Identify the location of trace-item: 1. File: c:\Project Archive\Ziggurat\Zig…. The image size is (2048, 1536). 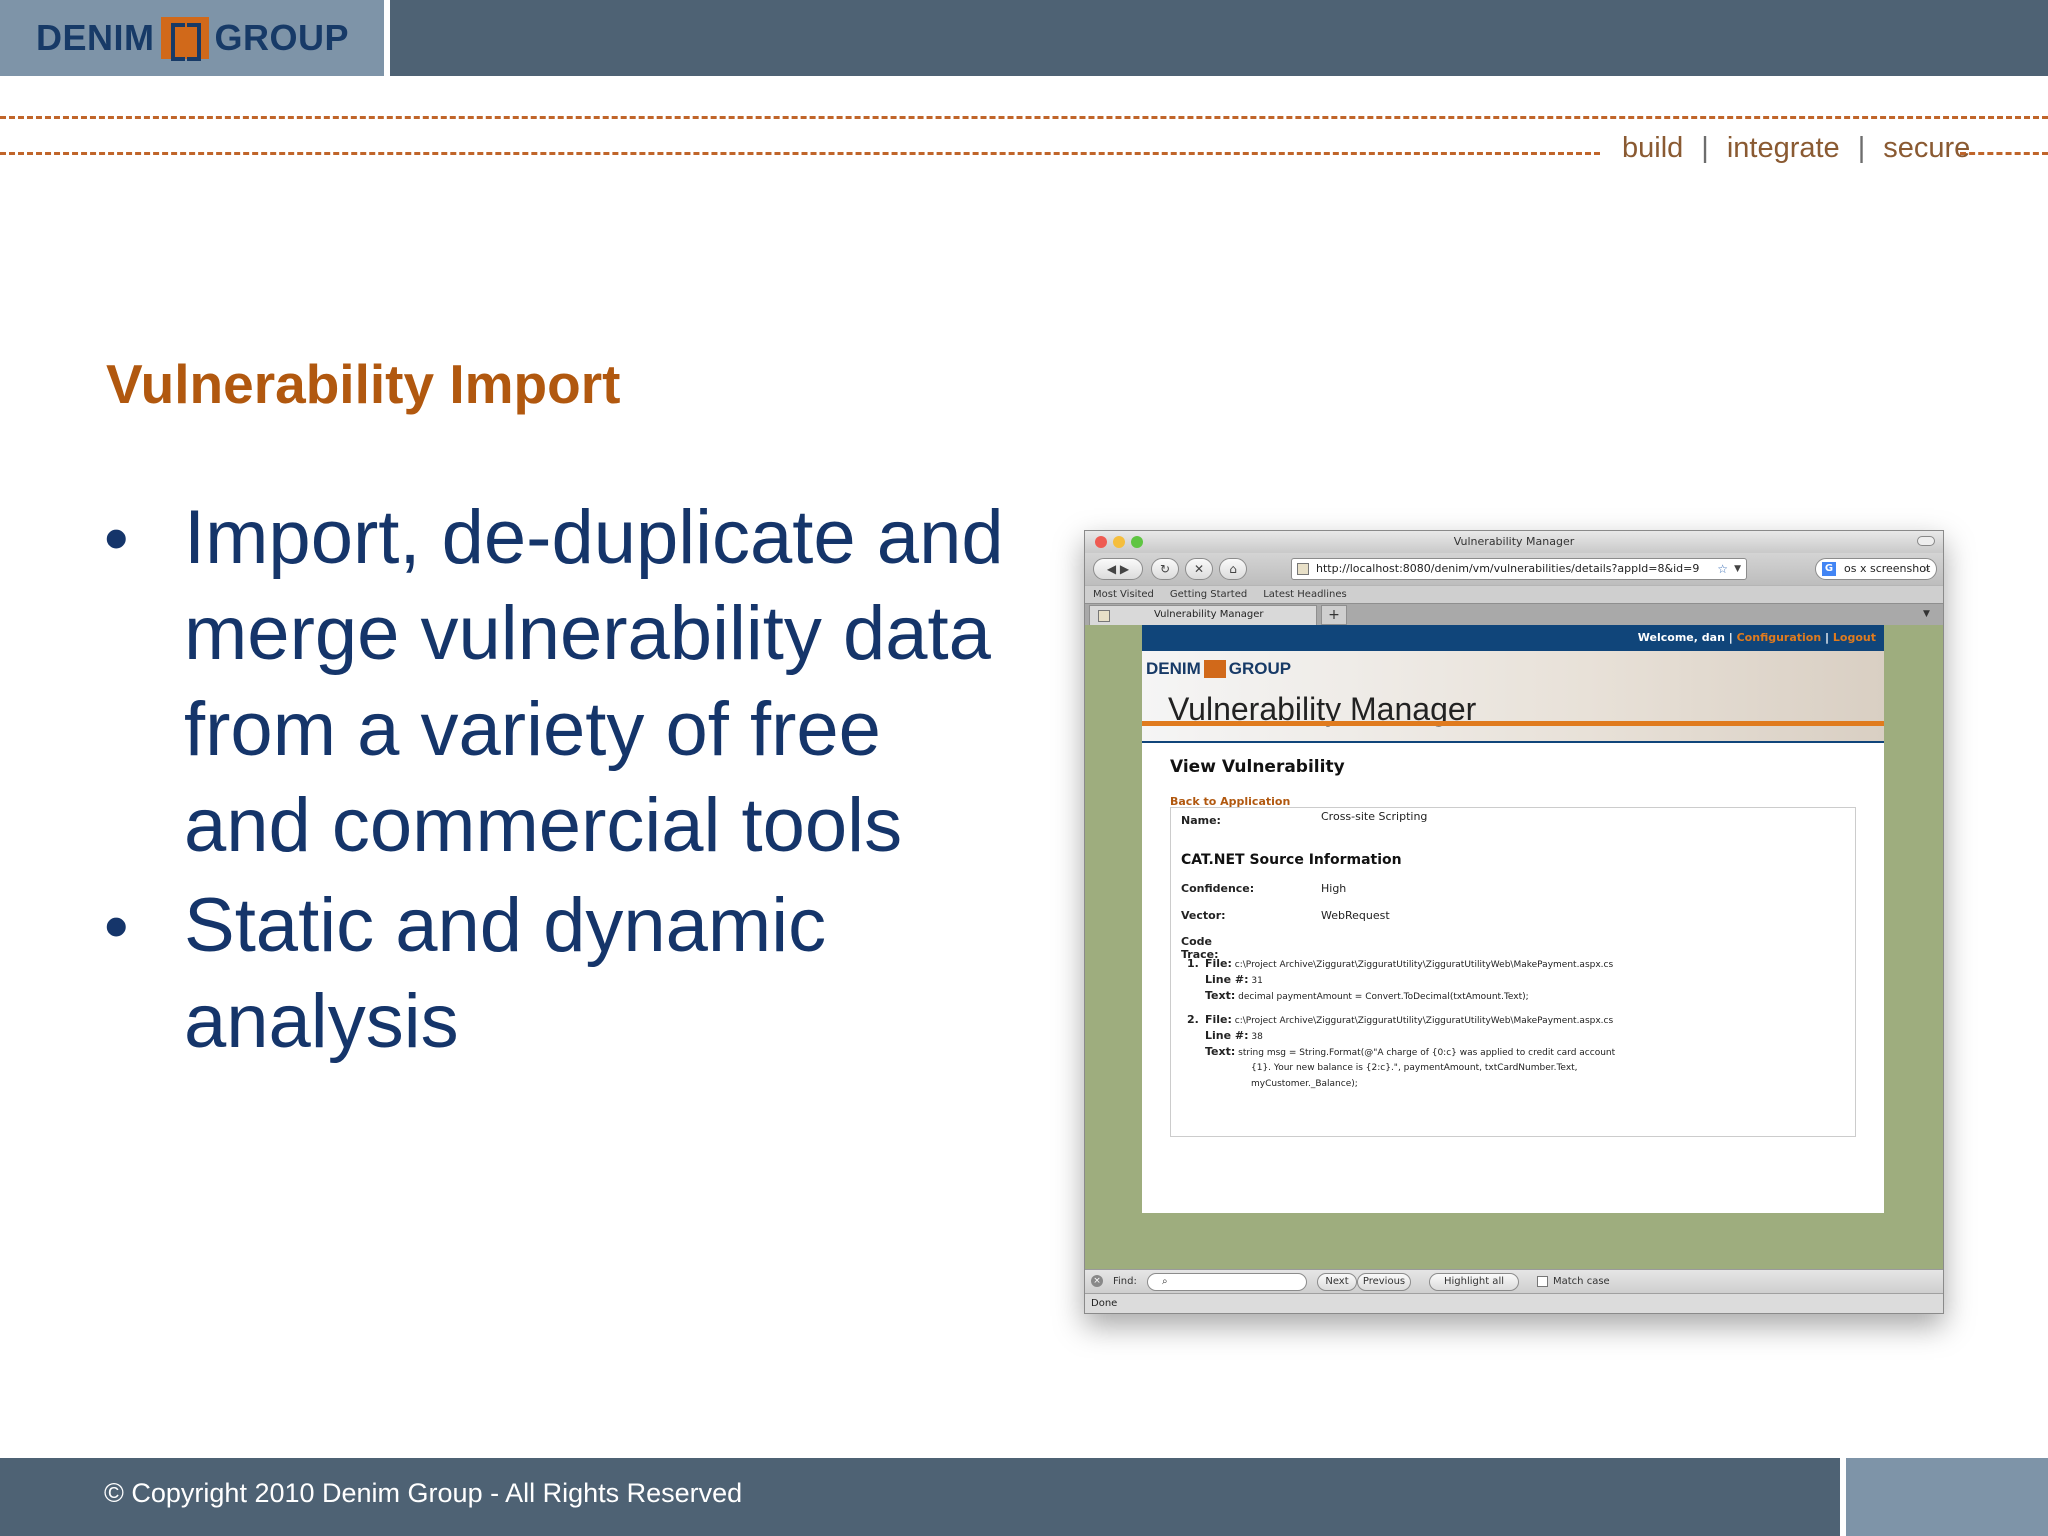
(1517, 981).